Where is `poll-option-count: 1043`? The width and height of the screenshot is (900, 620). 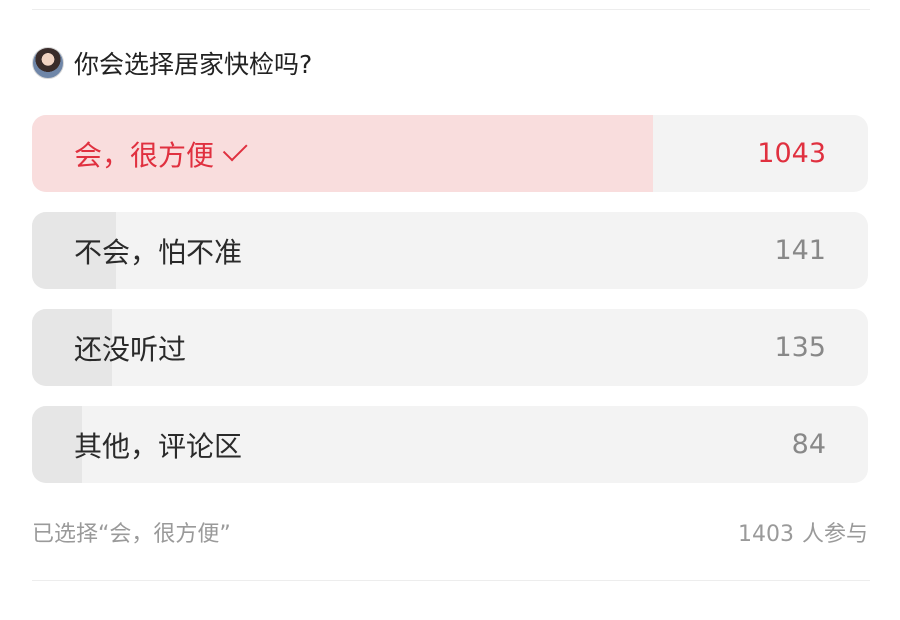
poll-option-count: 1043 is located at coordinates (791, 153).